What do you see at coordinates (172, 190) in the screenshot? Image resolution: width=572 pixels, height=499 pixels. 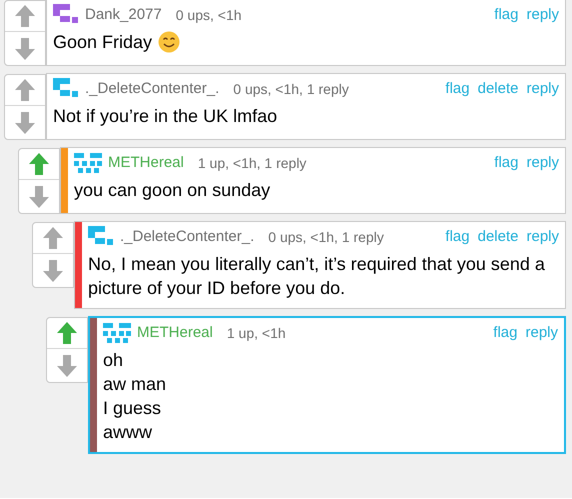 I see `comment-text: you can goon on sunday` at bounding box center [172, 190].